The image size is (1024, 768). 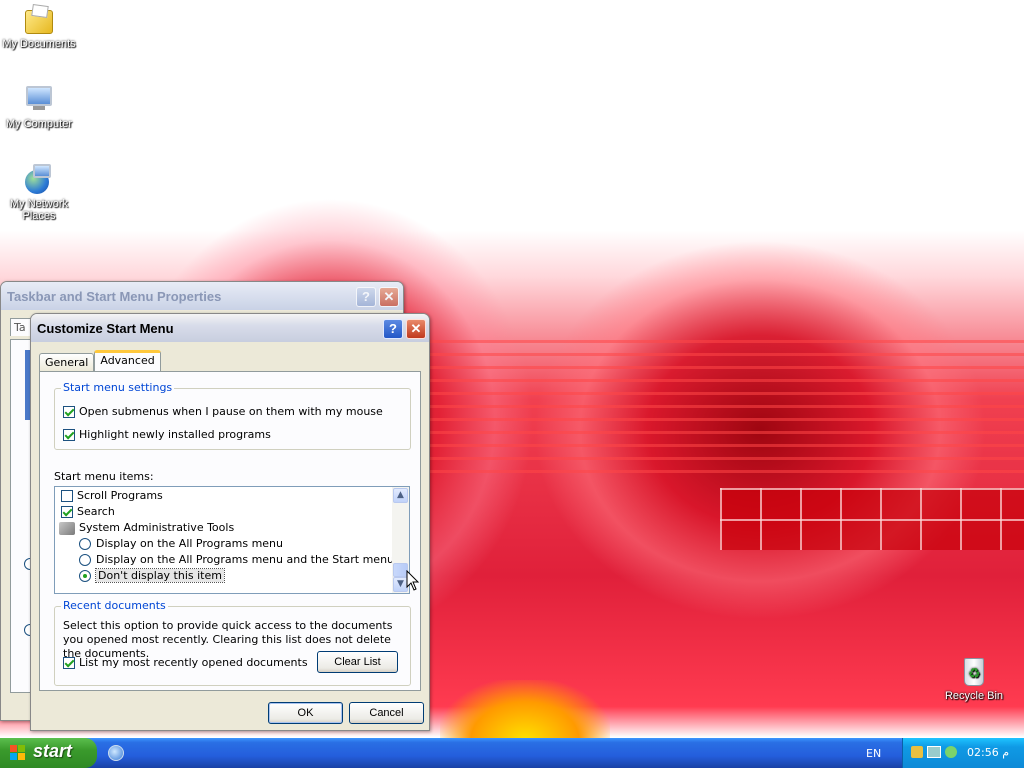 I want to click on desktop-icon-label: Recycle Bin, so click(x=974, y=696).